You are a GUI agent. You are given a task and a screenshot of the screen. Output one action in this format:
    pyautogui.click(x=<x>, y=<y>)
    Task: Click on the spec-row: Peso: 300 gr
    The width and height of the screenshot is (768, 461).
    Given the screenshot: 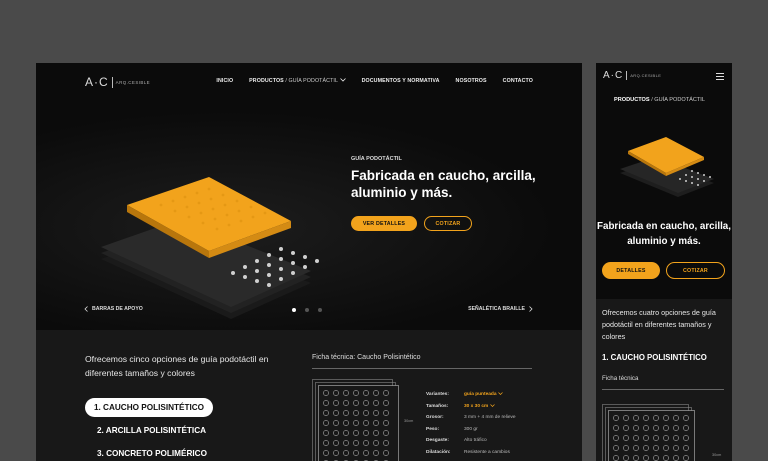 What is the action you would take?
    pyautogui.click(x=471, y=430)
    